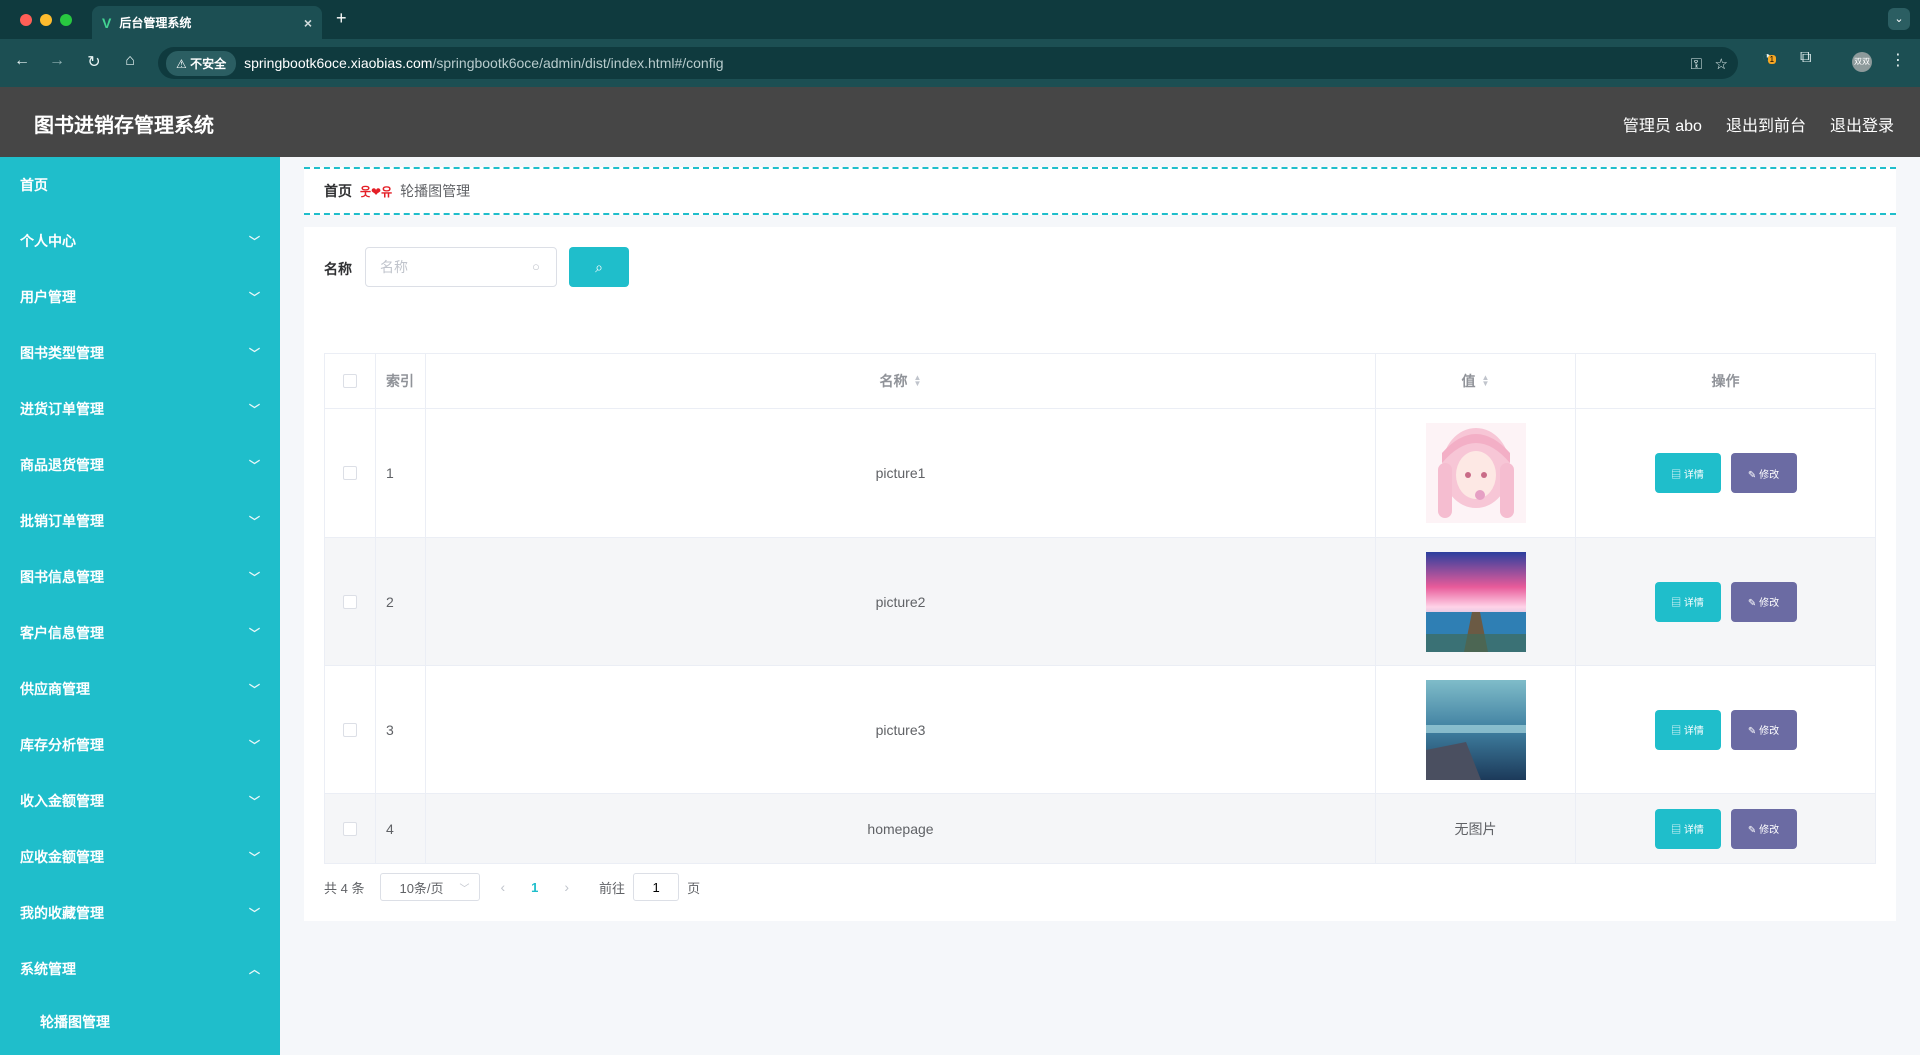  Describe the element at coordinates (401, 729) in the screenshot. I see `row-index: 3` at that location.